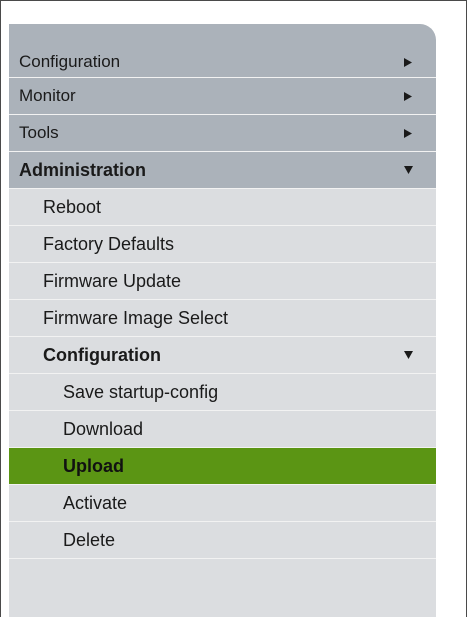 The width and height of the screenshot is (467, 618). I want to click on menu-item-reboot: Reboot, so click(222, 207).